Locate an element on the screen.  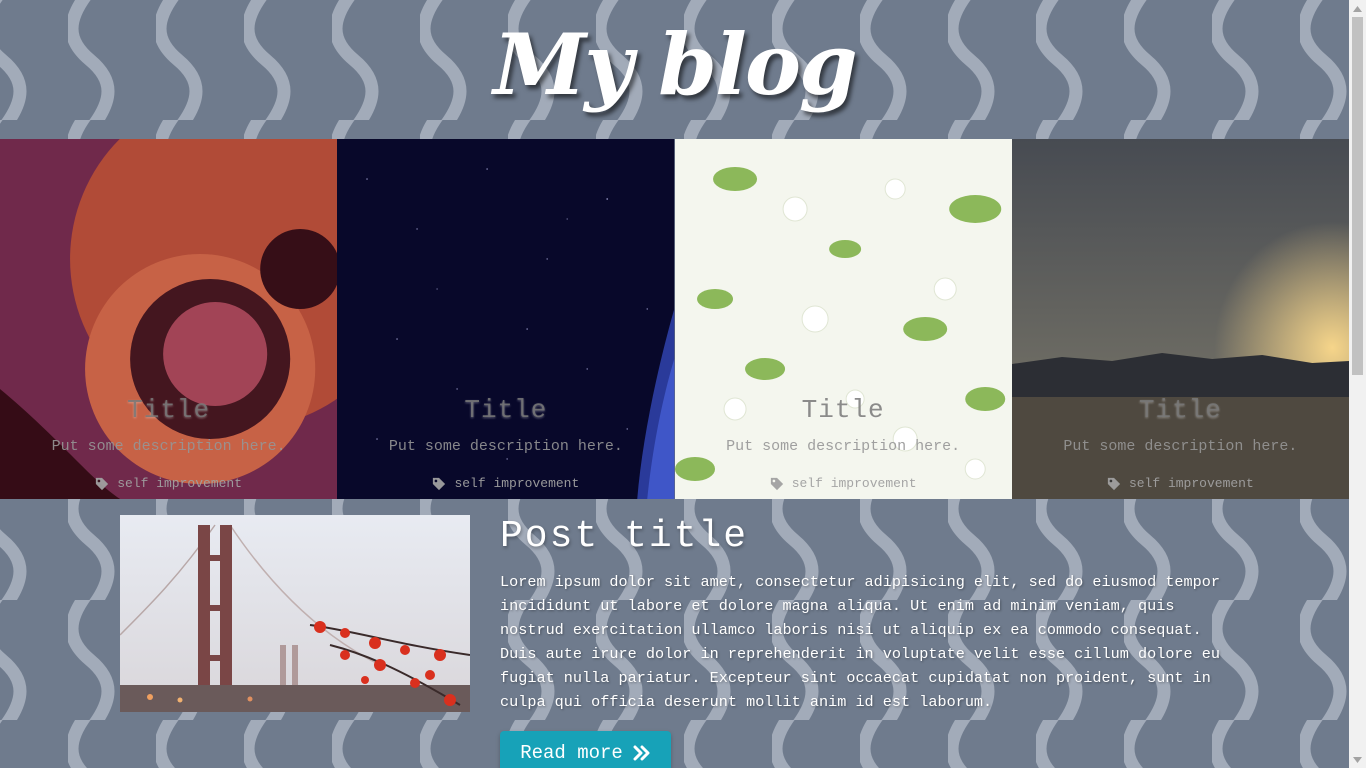
post-title: Post title is located at coordinates (624, 536).